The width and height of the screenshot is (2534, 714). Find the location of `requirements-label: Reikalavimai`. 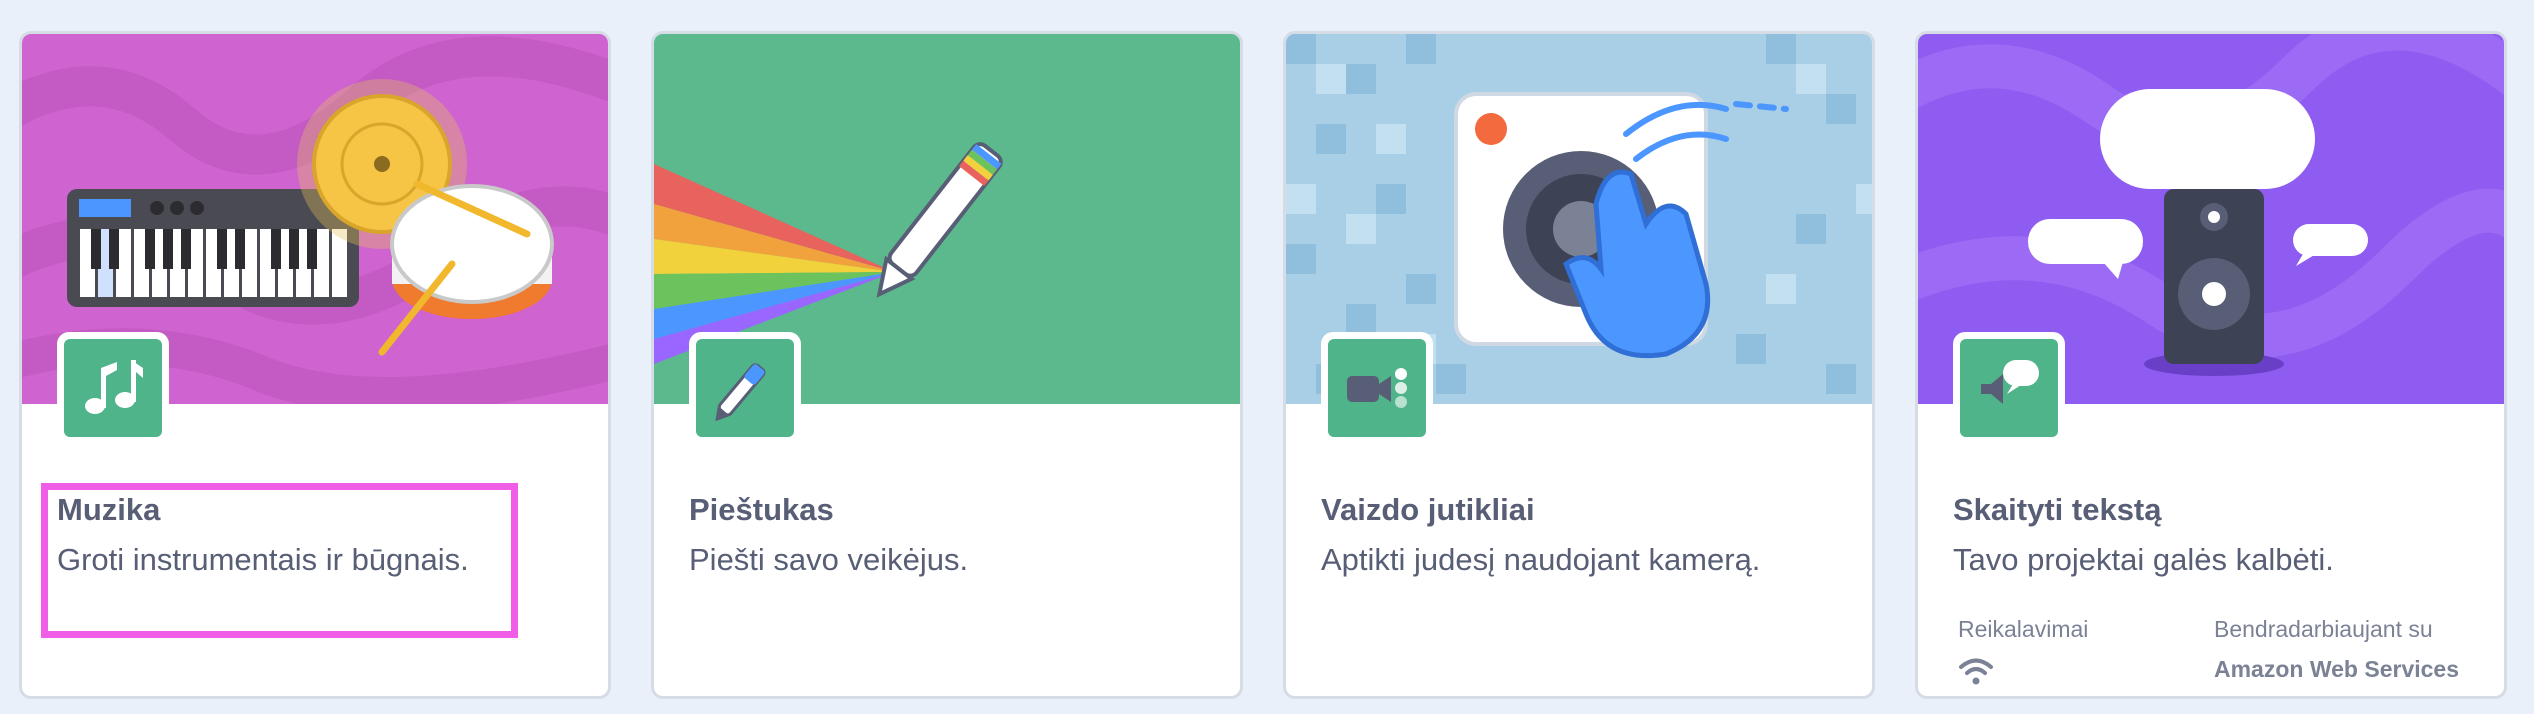

requirements-label: Reikalavimai is located at coordinates (2023, 629).